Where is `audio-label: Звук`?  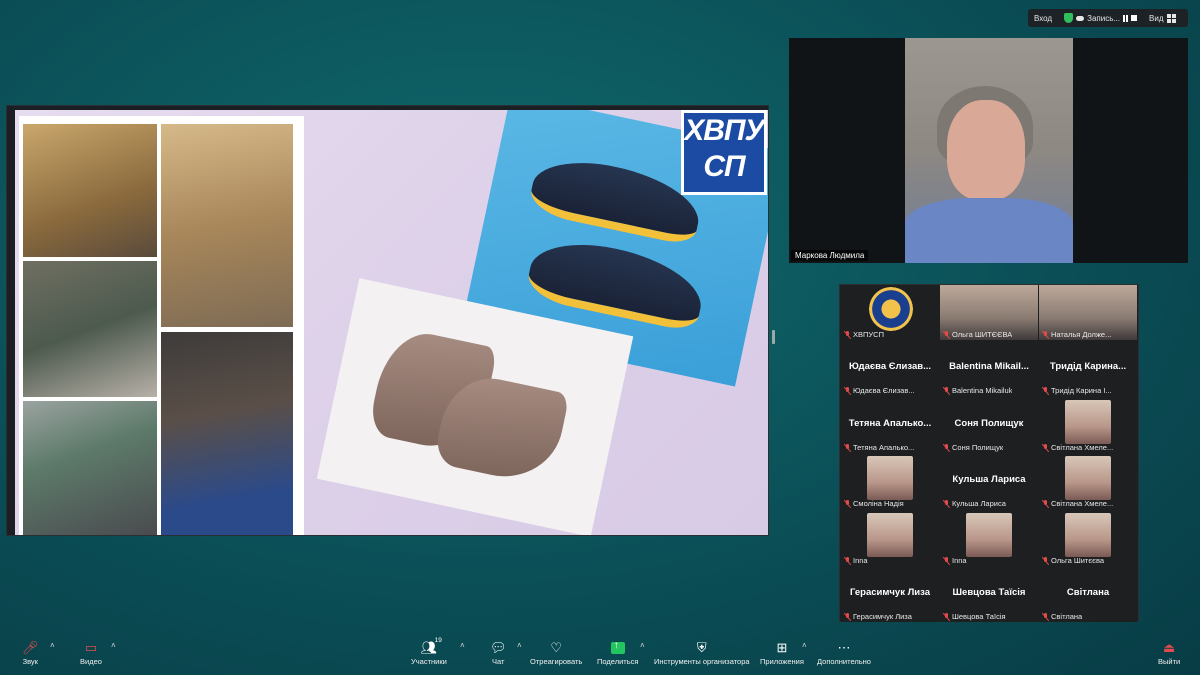 audio-label: Звук is located at coordinates (30, 661).